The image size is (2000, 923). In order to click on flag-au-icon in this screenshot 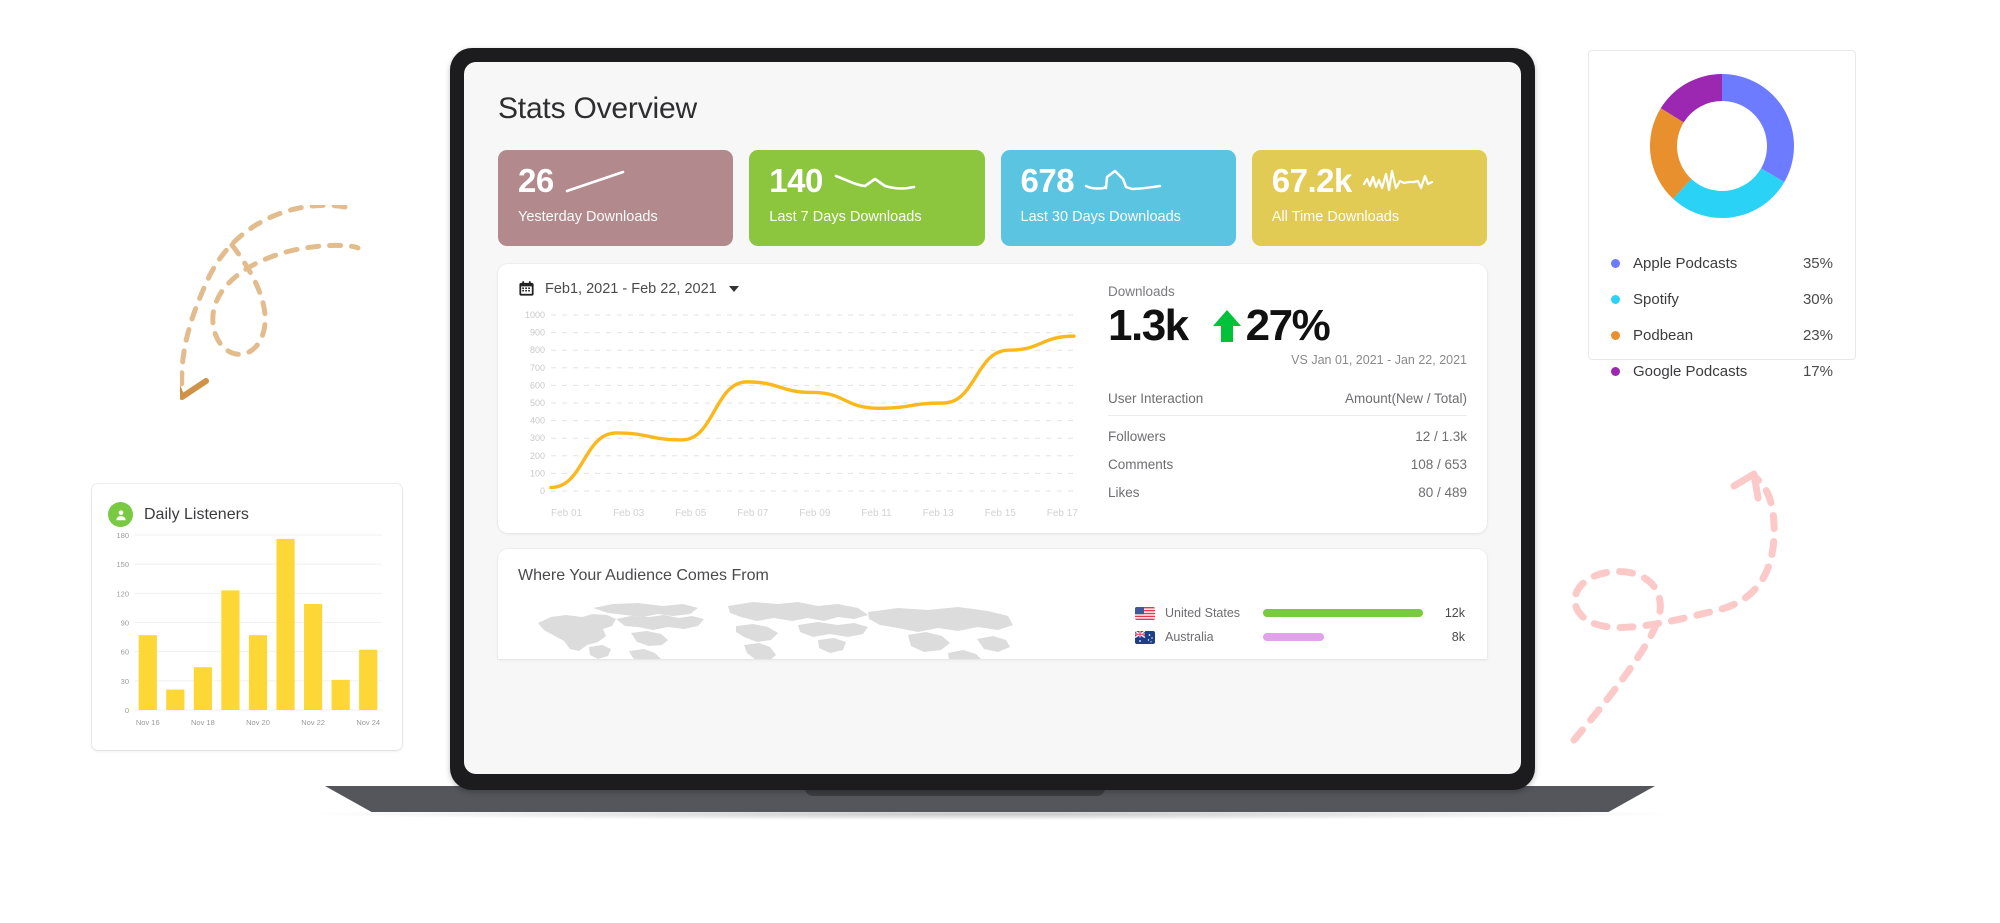, I will do `click(1145, 637)`.